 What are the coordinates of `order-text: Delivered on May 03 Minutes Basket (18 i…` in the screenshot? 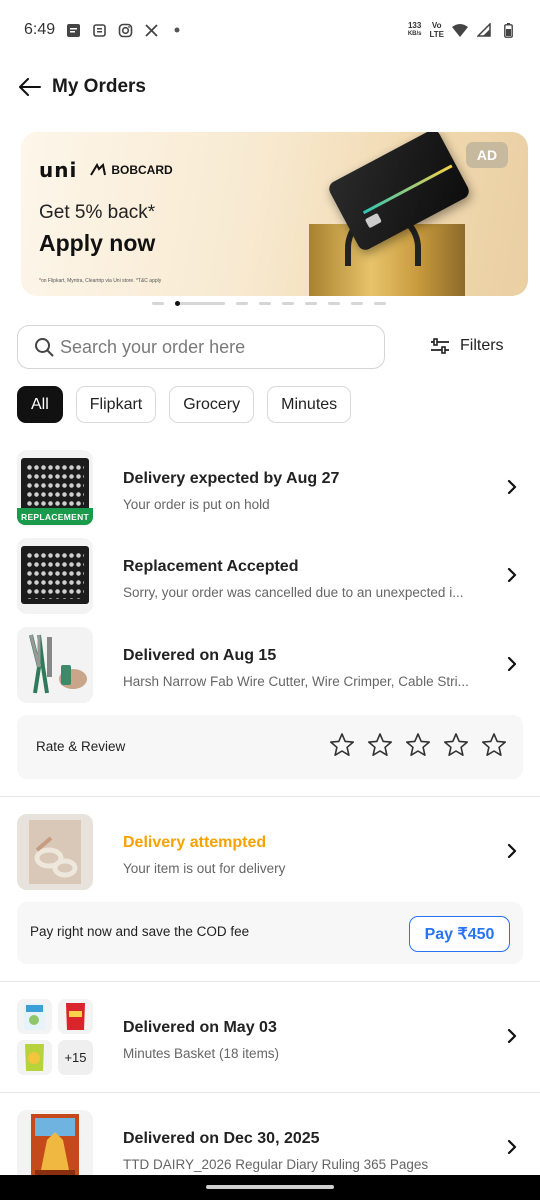 It's located at (298, 1040).